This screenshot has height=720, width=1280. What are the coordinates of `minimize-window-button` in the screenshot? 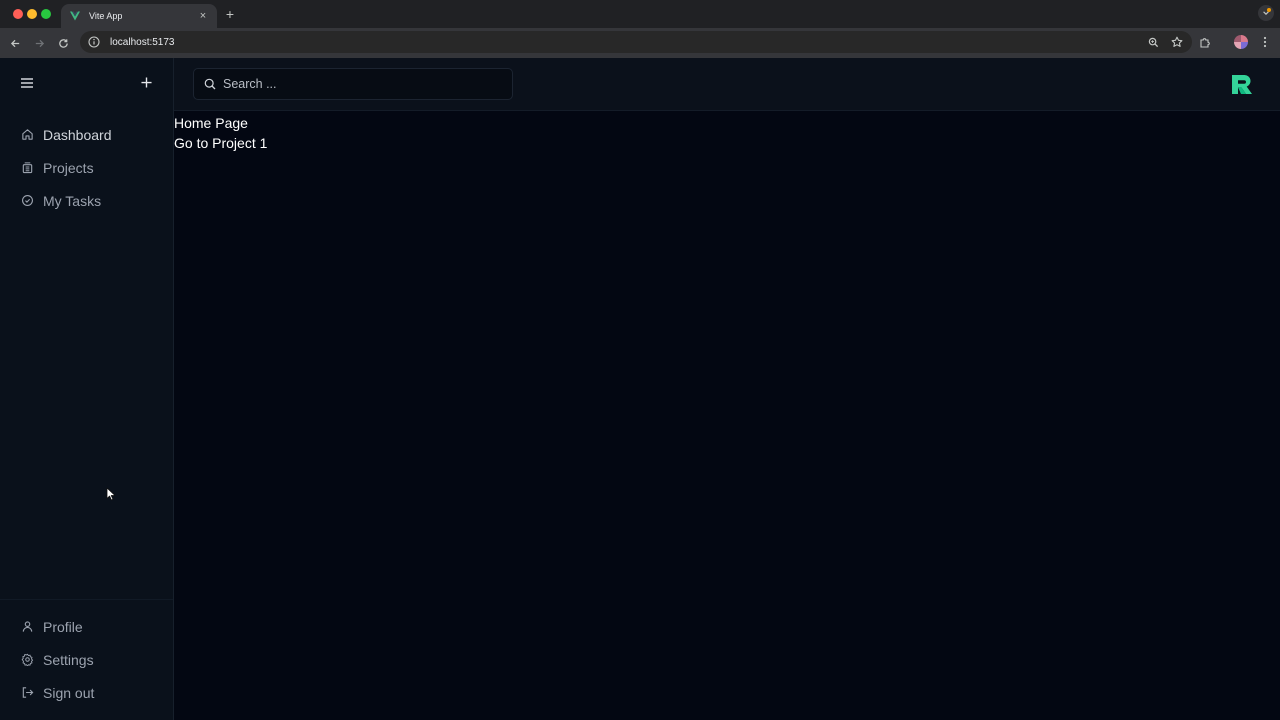 It's located at (32, 14).